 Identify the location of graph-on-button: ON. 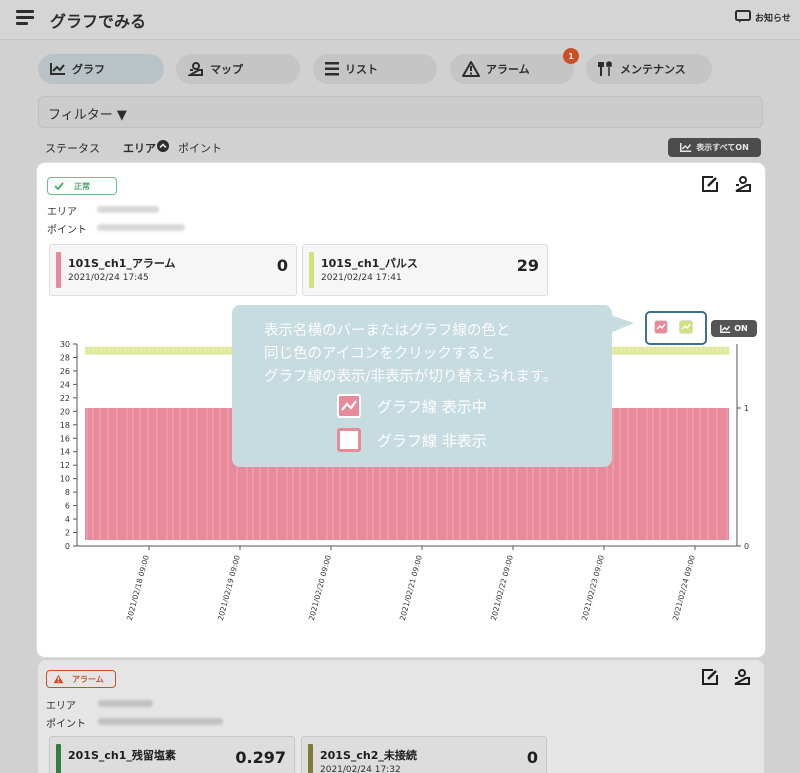
(734, 328).